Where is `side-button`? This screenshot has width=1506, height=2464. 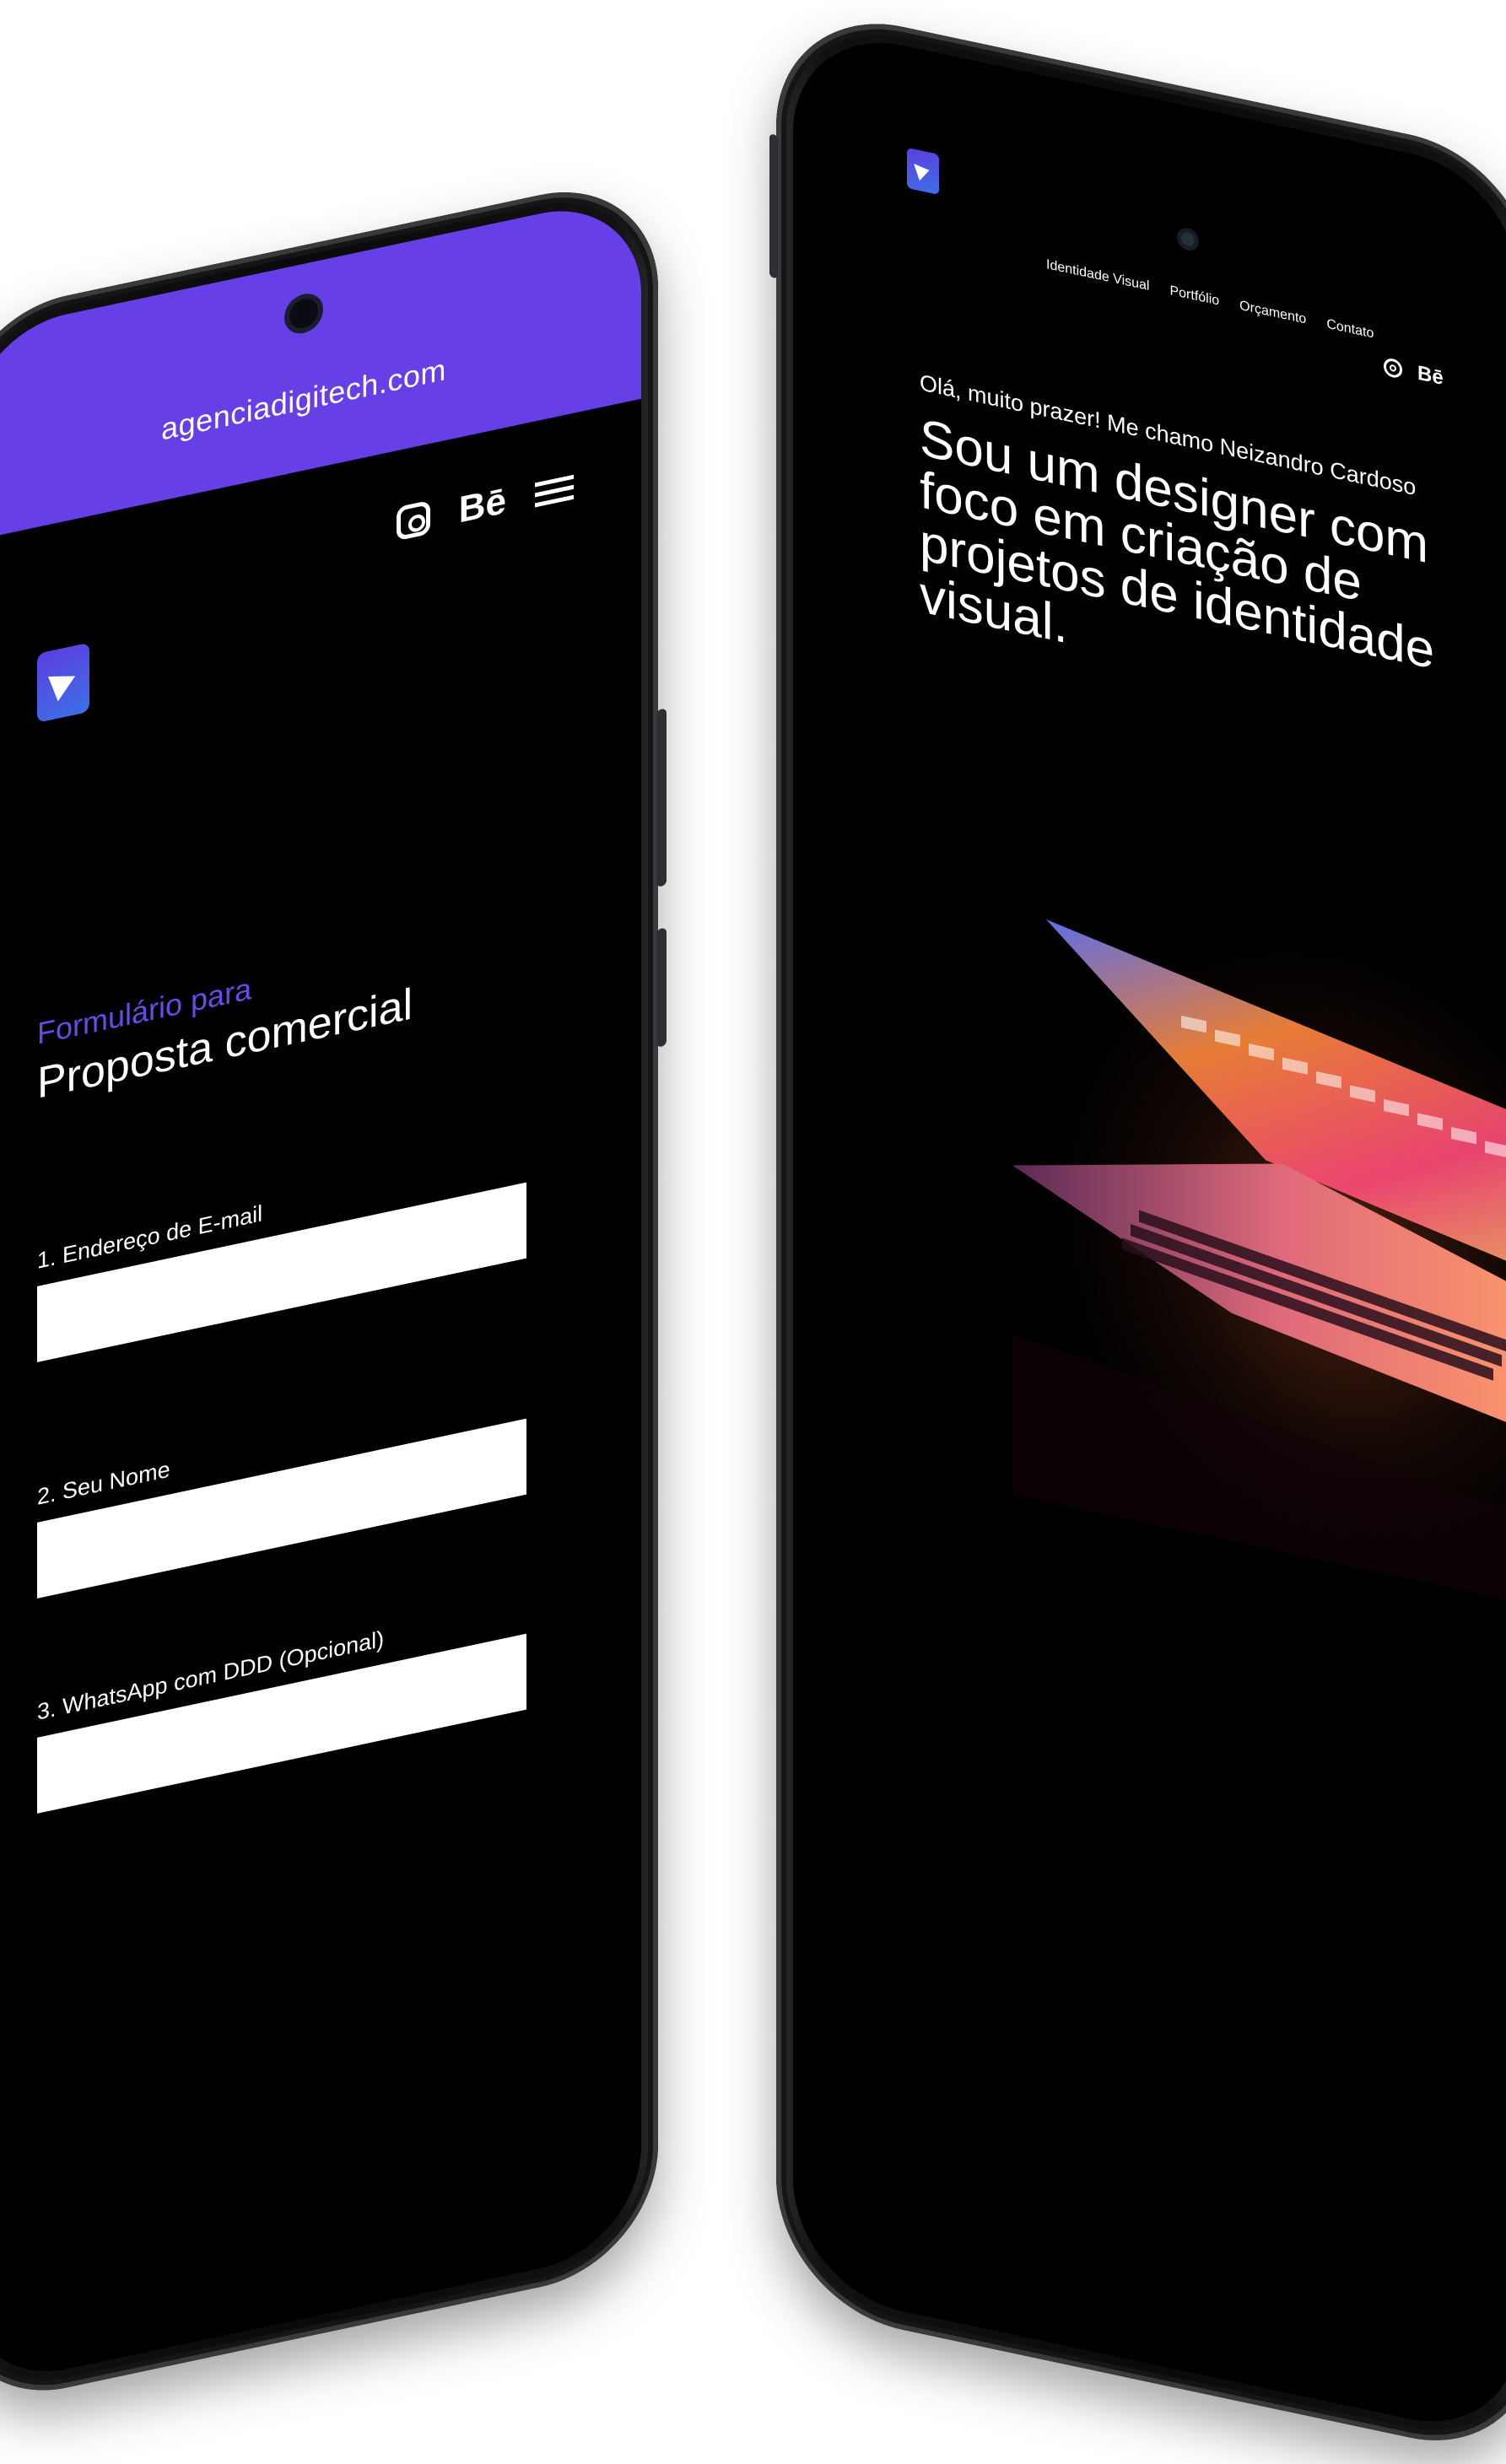 side-button is located at coordinates (774, 206).